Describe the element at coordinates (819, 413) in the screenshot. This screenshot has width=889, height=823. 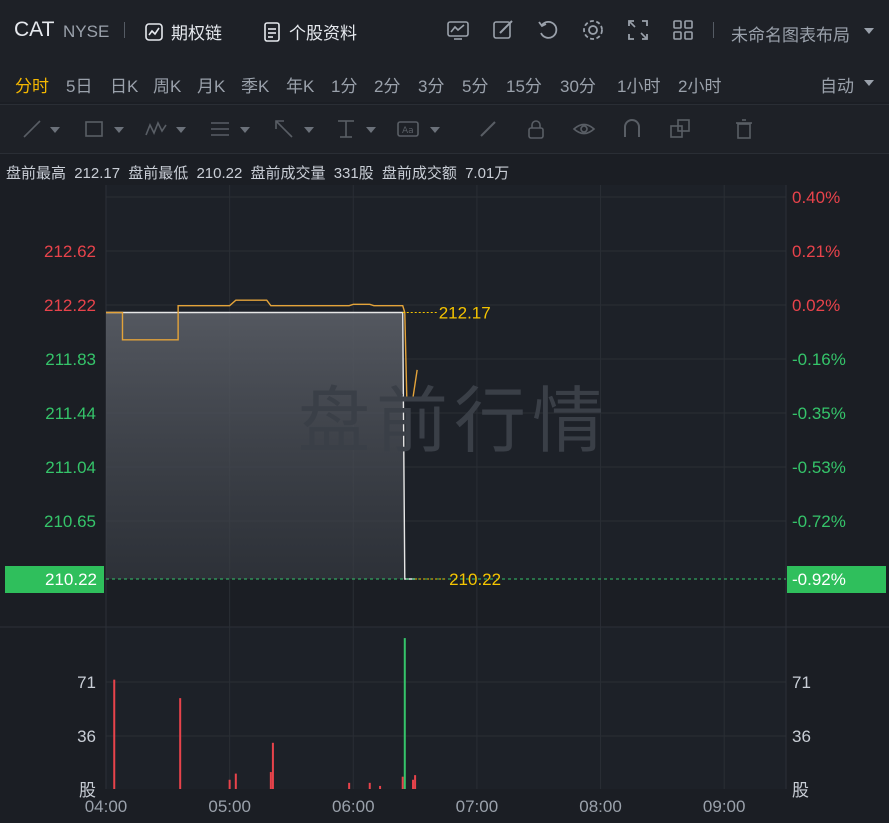
I see `percent-axis-label: -0.35%` at that location.